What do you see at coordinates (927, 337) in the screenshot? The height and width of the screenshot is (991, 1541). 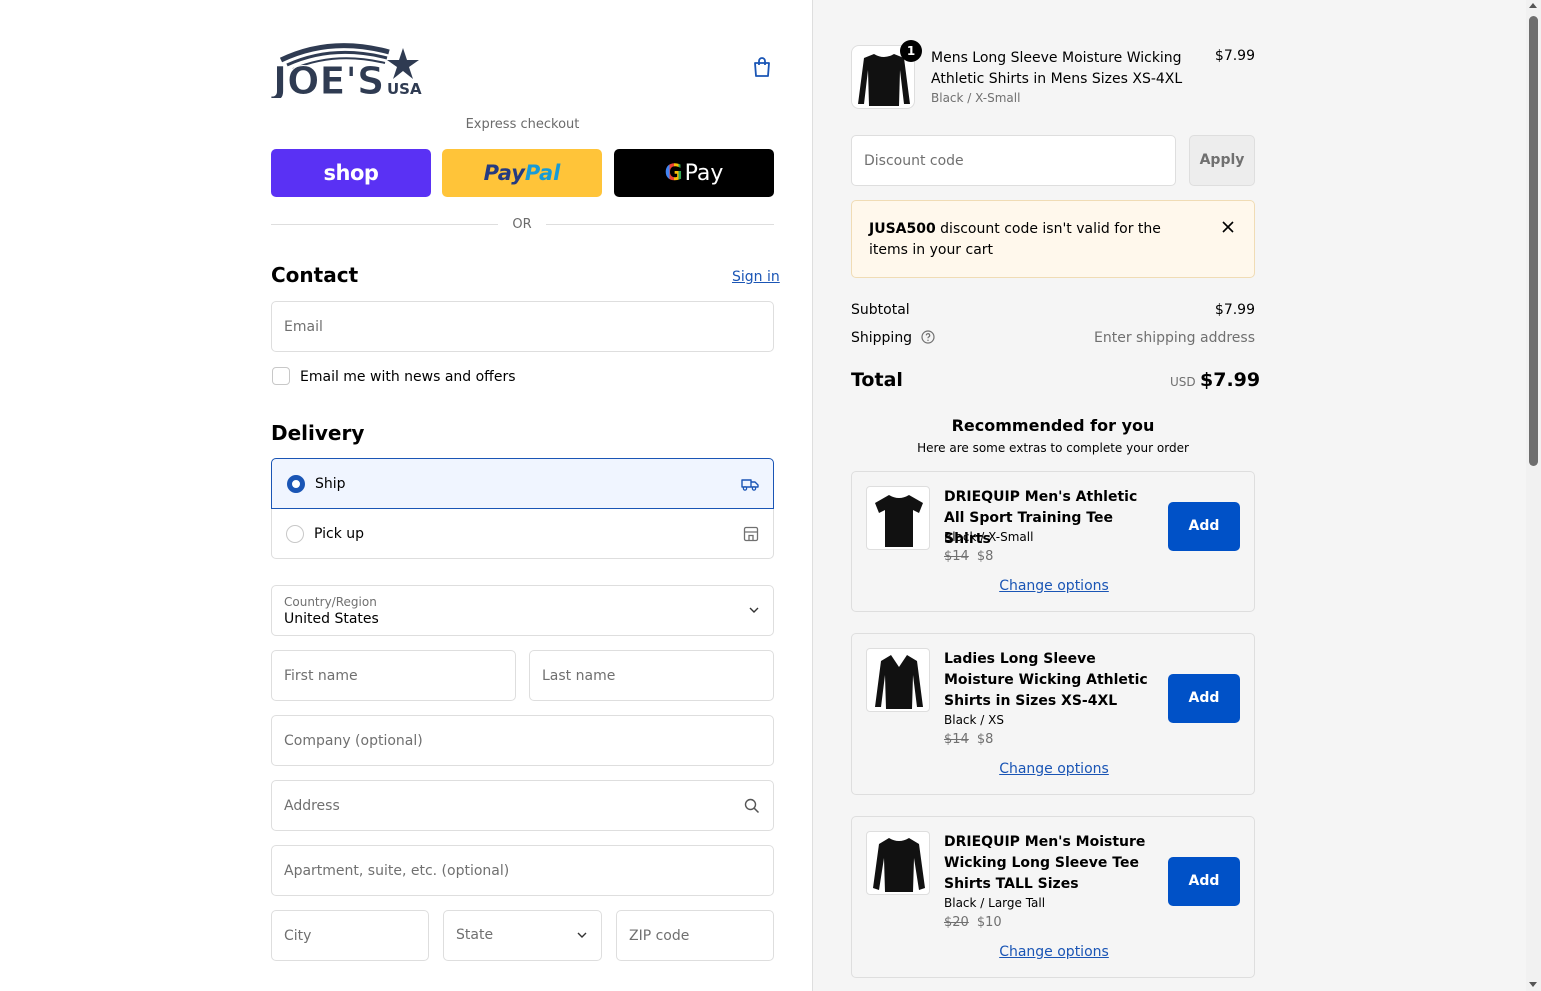 I see `help-icon` at bounding box center [927, 337].